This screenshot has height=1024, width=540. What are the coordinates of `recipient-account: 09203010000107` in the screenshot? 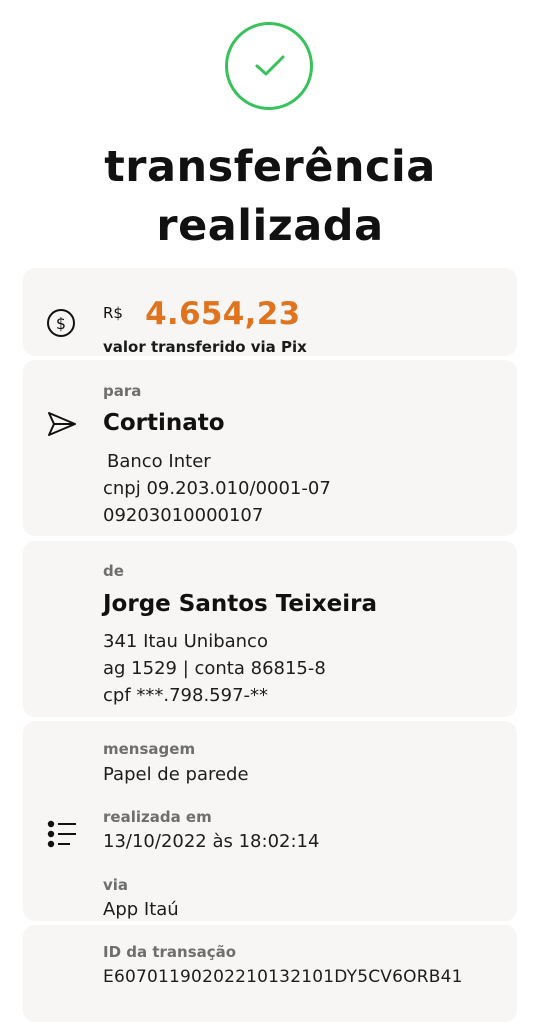 It's located at (183, 515).